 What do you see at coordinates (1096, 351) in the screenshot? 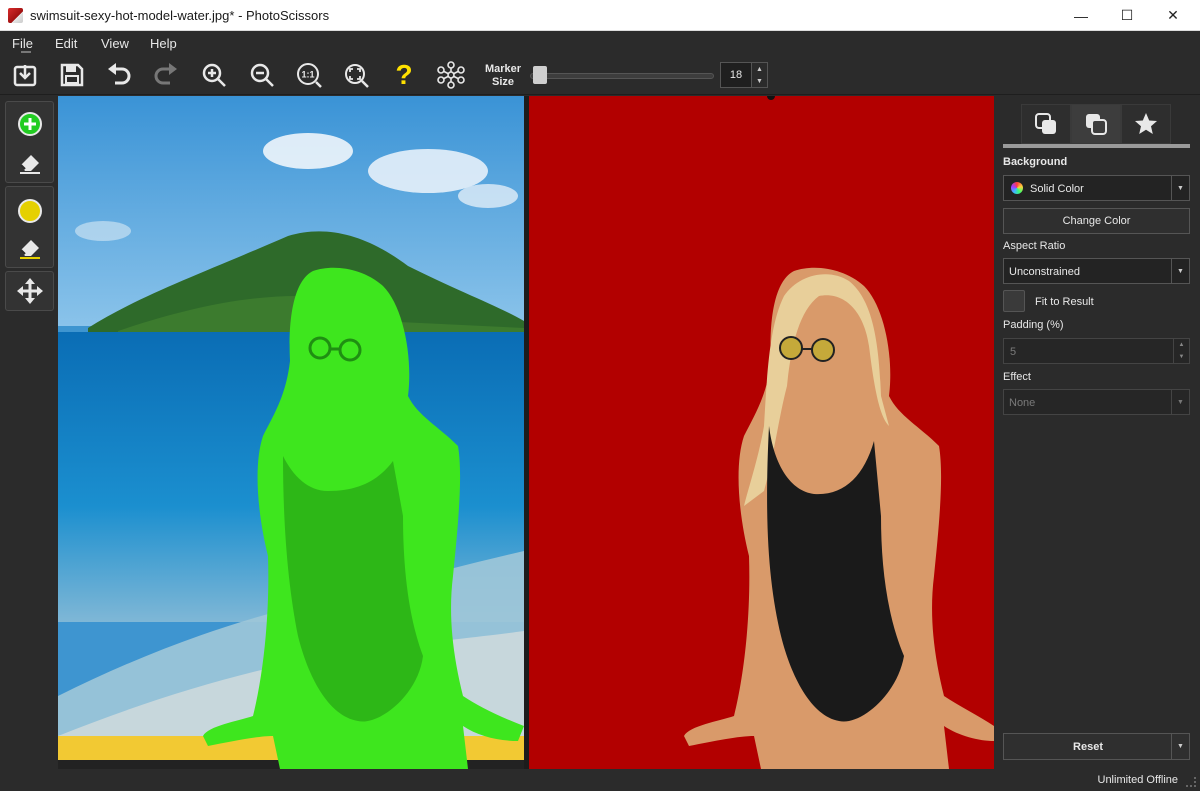
I see `padding-input: 5 ▲ ▼` at bounding box center [1096, 351].